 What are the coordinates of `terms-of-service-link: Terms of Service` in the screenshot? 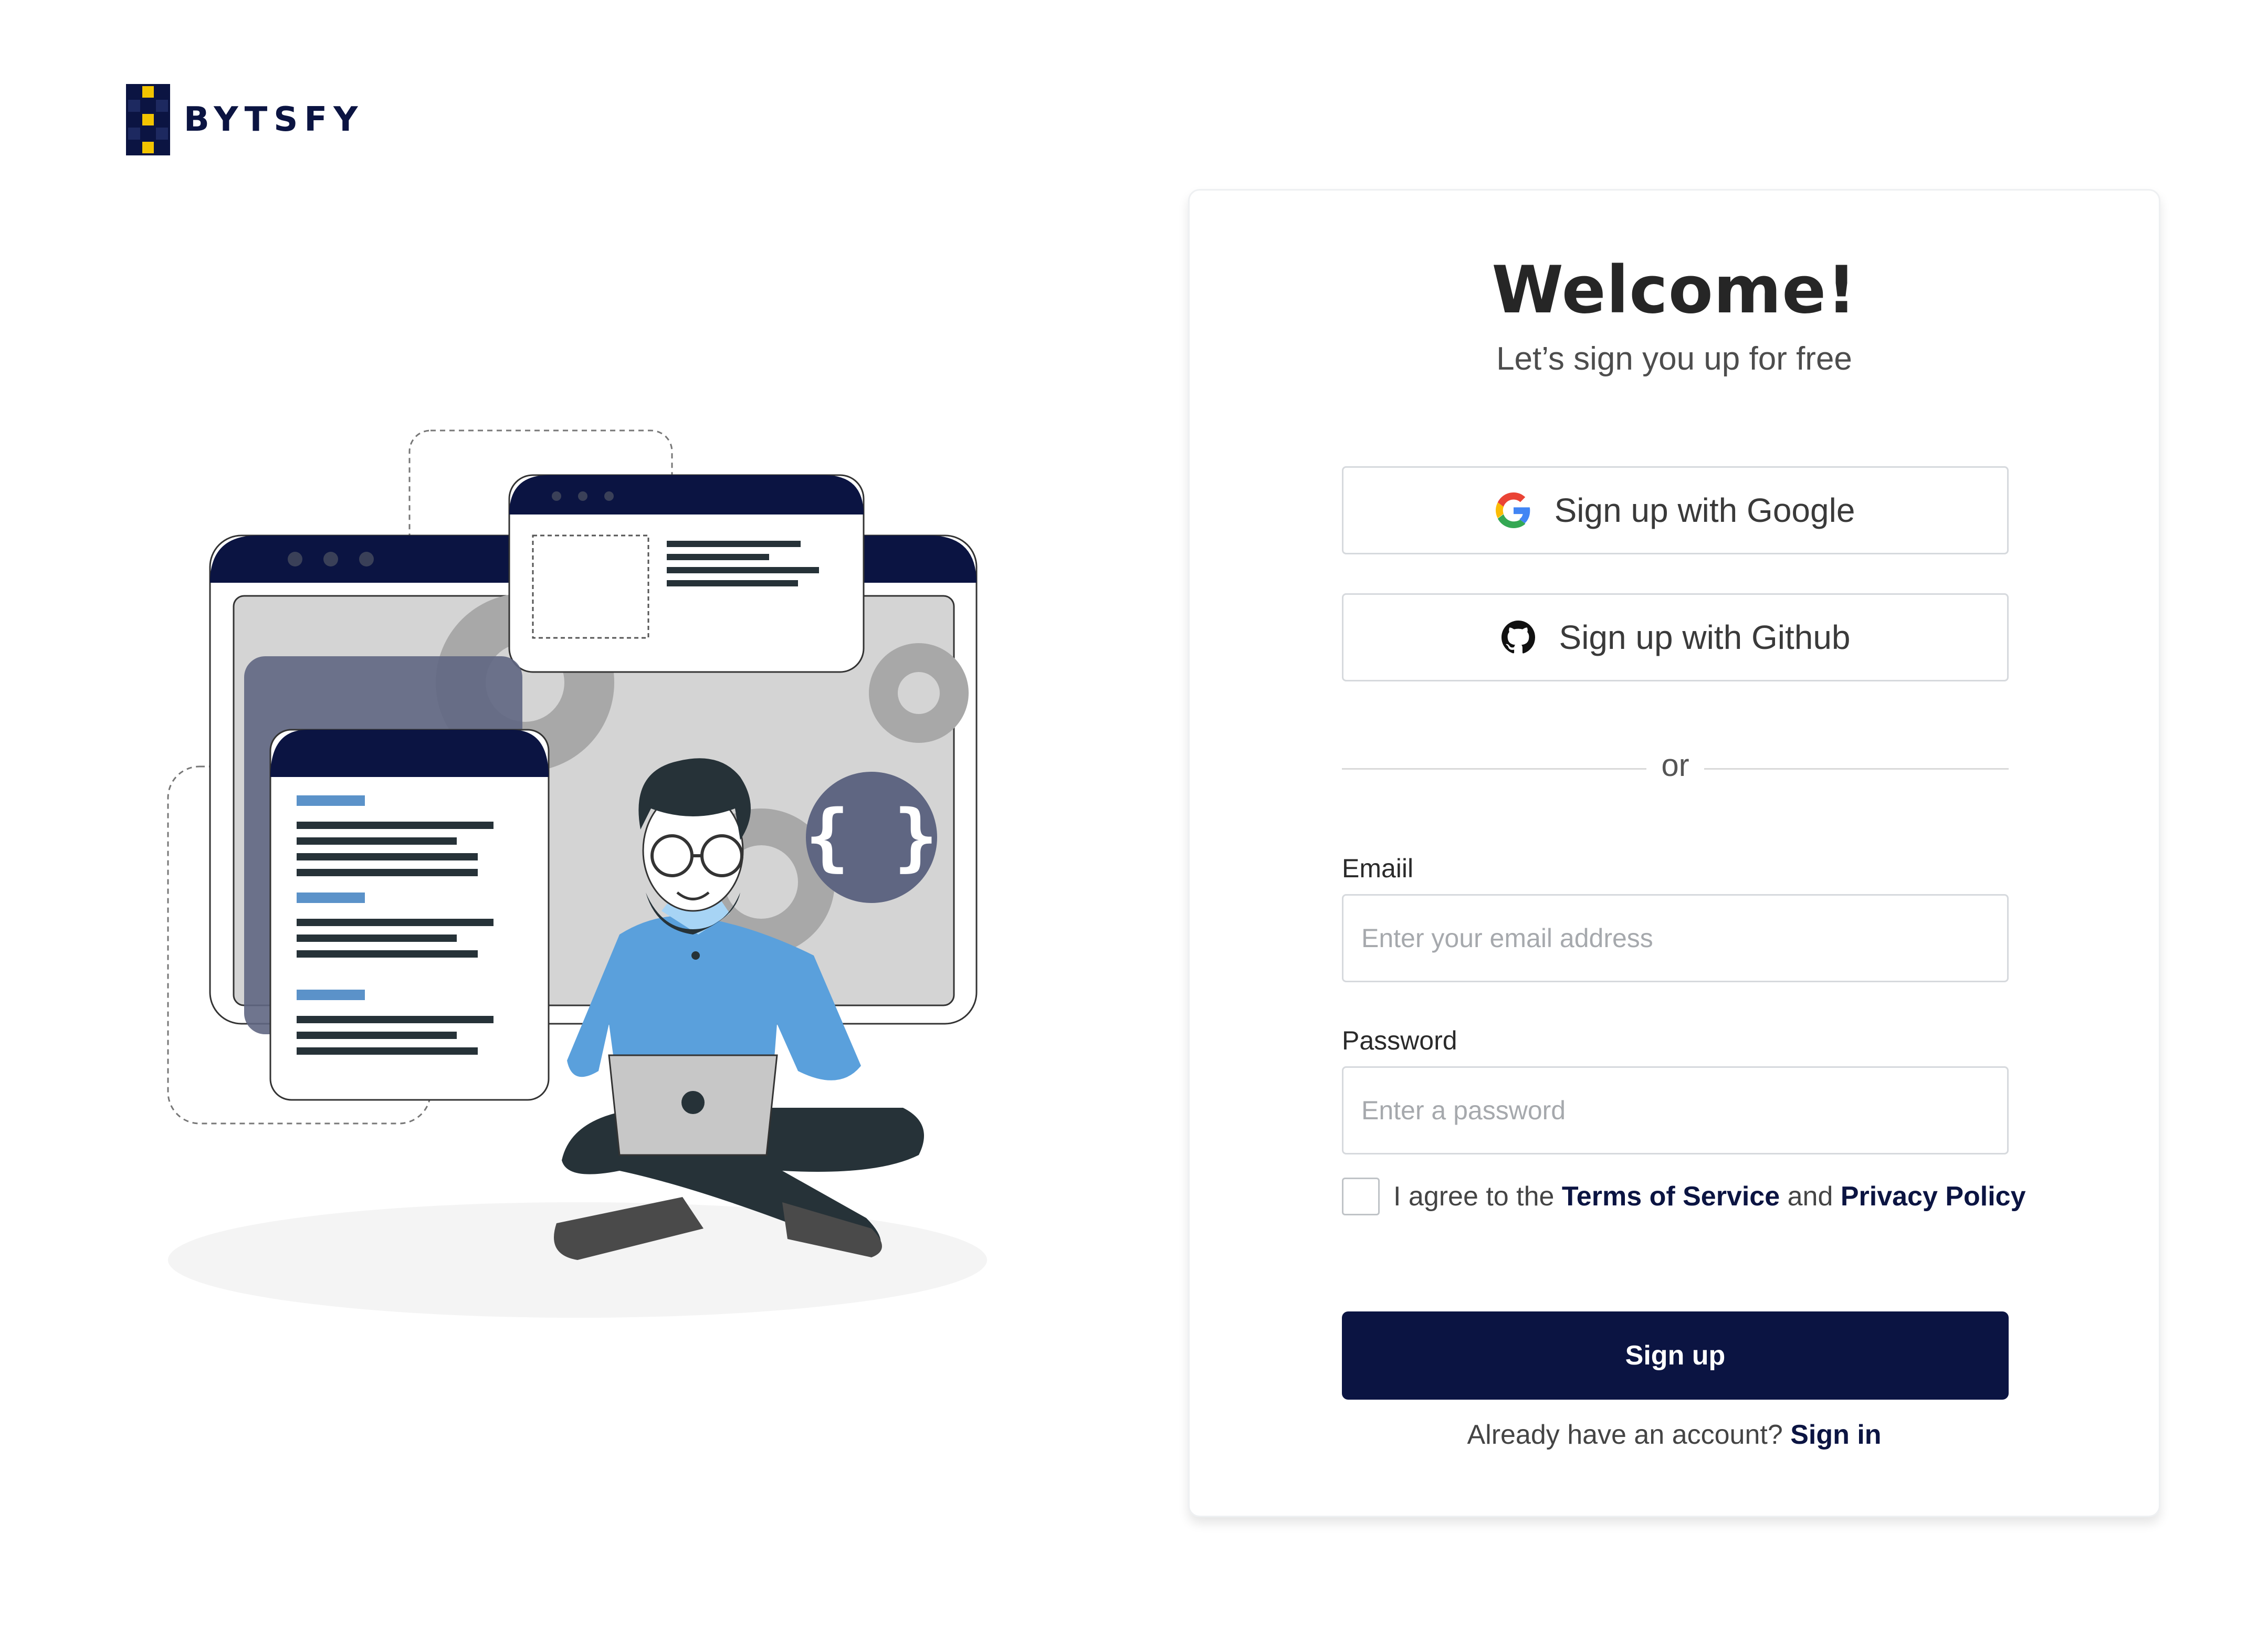 It's located at (1671, 1196).